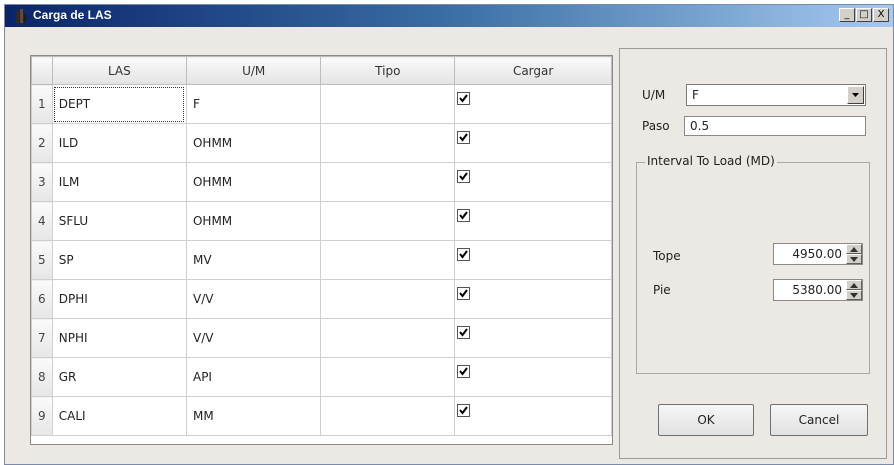 This screenshot has height=465, width=894. I want to click on title-bar: Carga de LAS _ □ X, so click(449, 16).